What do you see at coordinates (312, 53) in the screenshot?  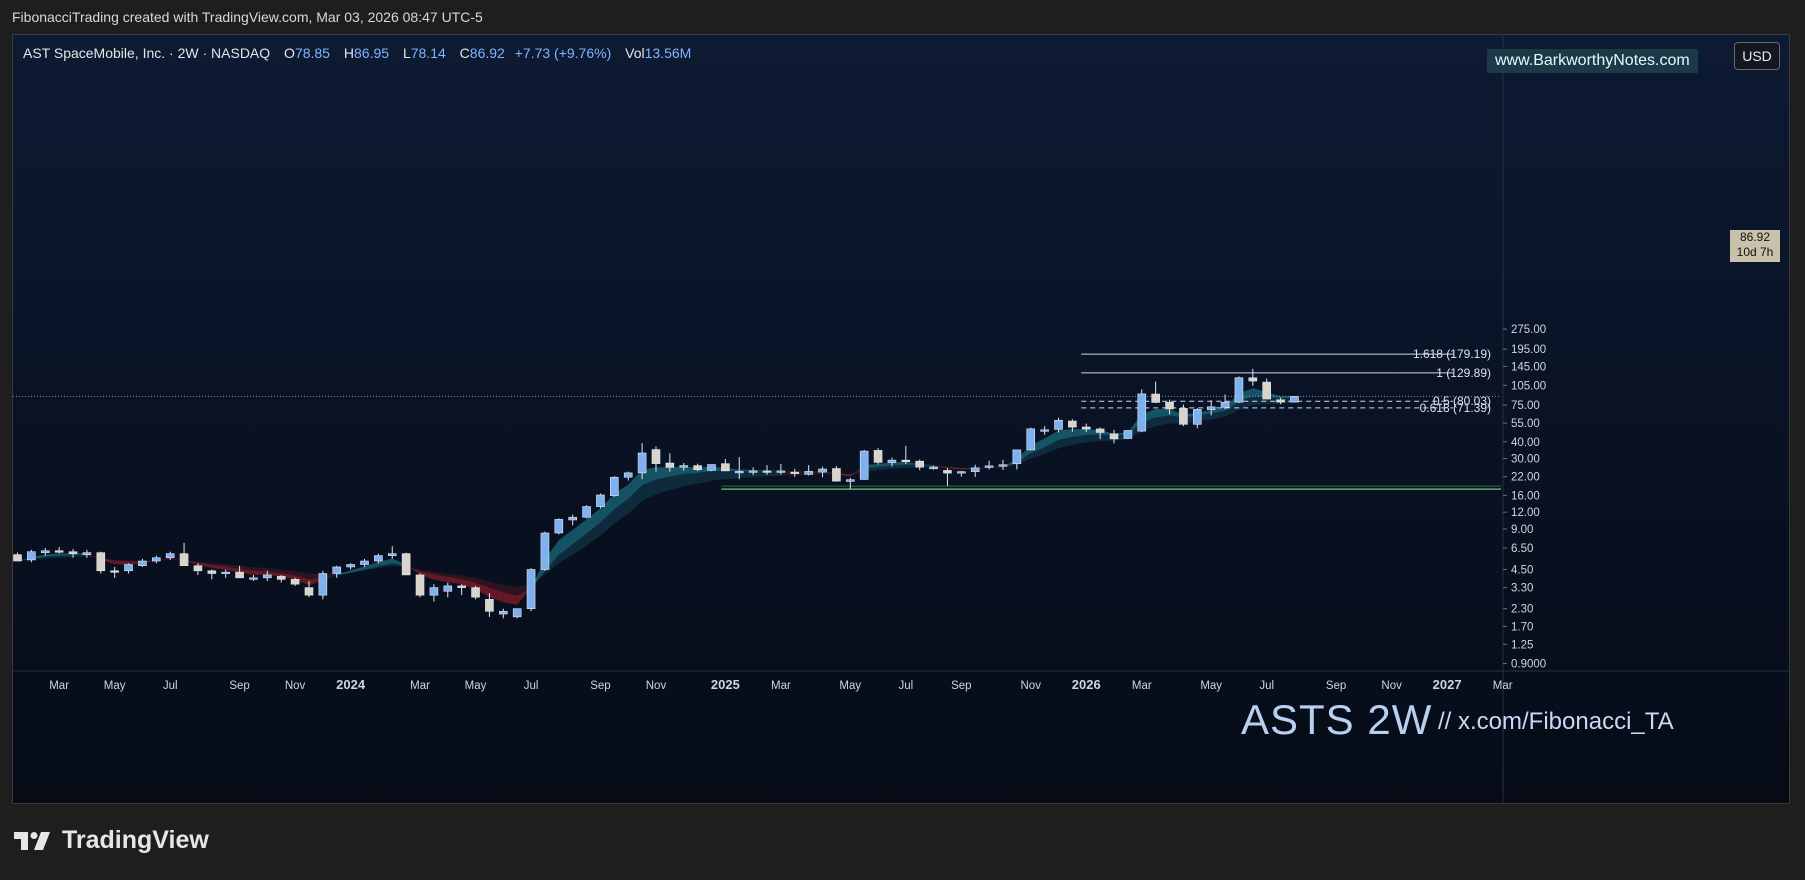 I see `open-value: 78.85` at bounding box center [312, 53].